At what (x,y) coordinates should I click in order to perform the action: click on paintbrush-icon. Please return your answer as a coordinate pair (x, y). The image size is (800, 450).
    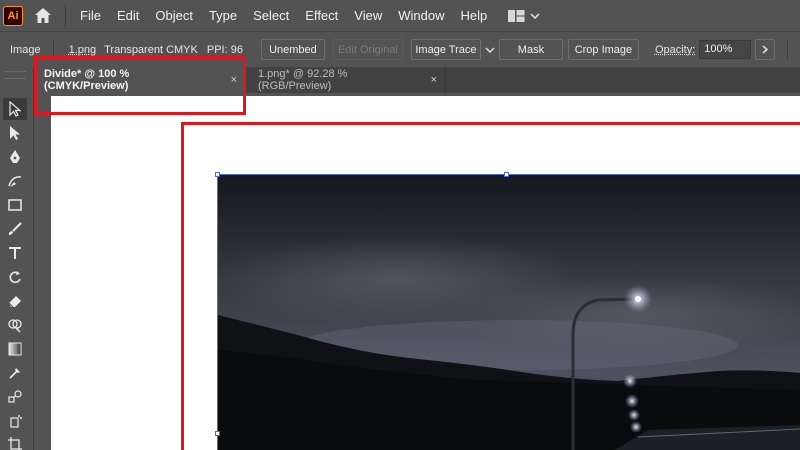
    Looking at the image, I should click on (15, 228).